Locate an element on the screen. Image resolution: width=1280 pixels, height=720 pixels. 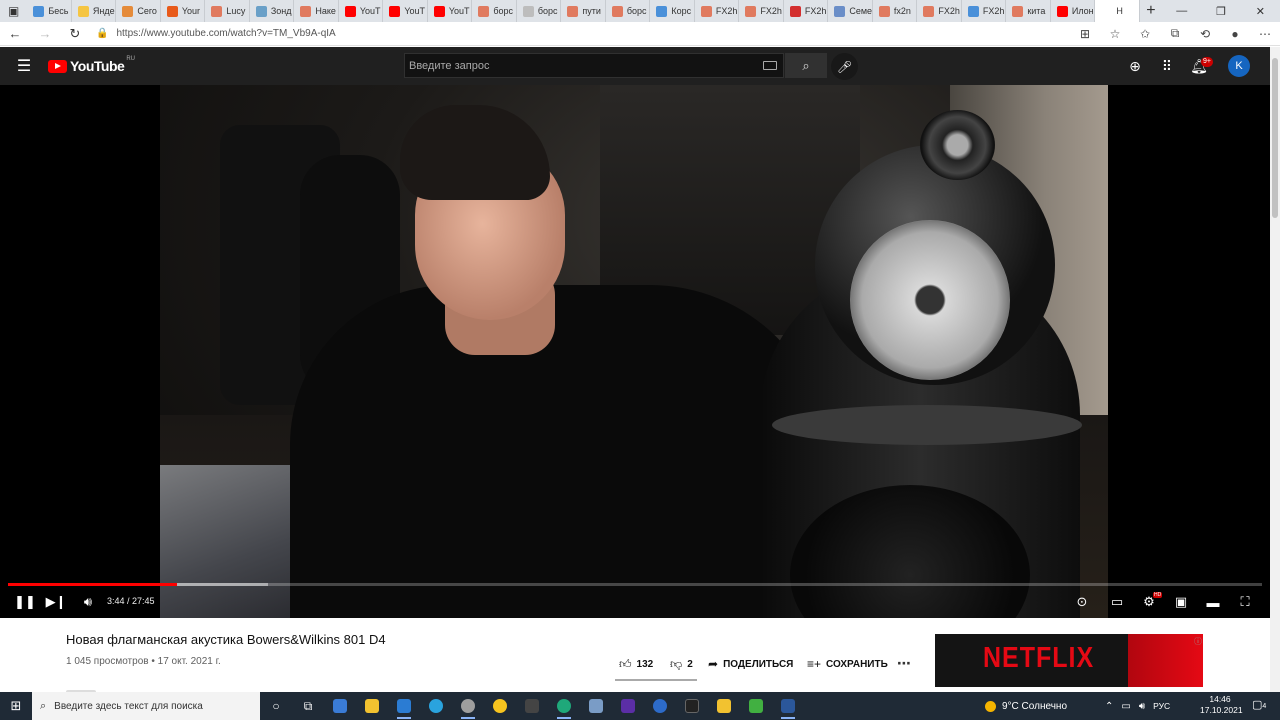
start-button: ⊞ is located at coordinates (16, 706).